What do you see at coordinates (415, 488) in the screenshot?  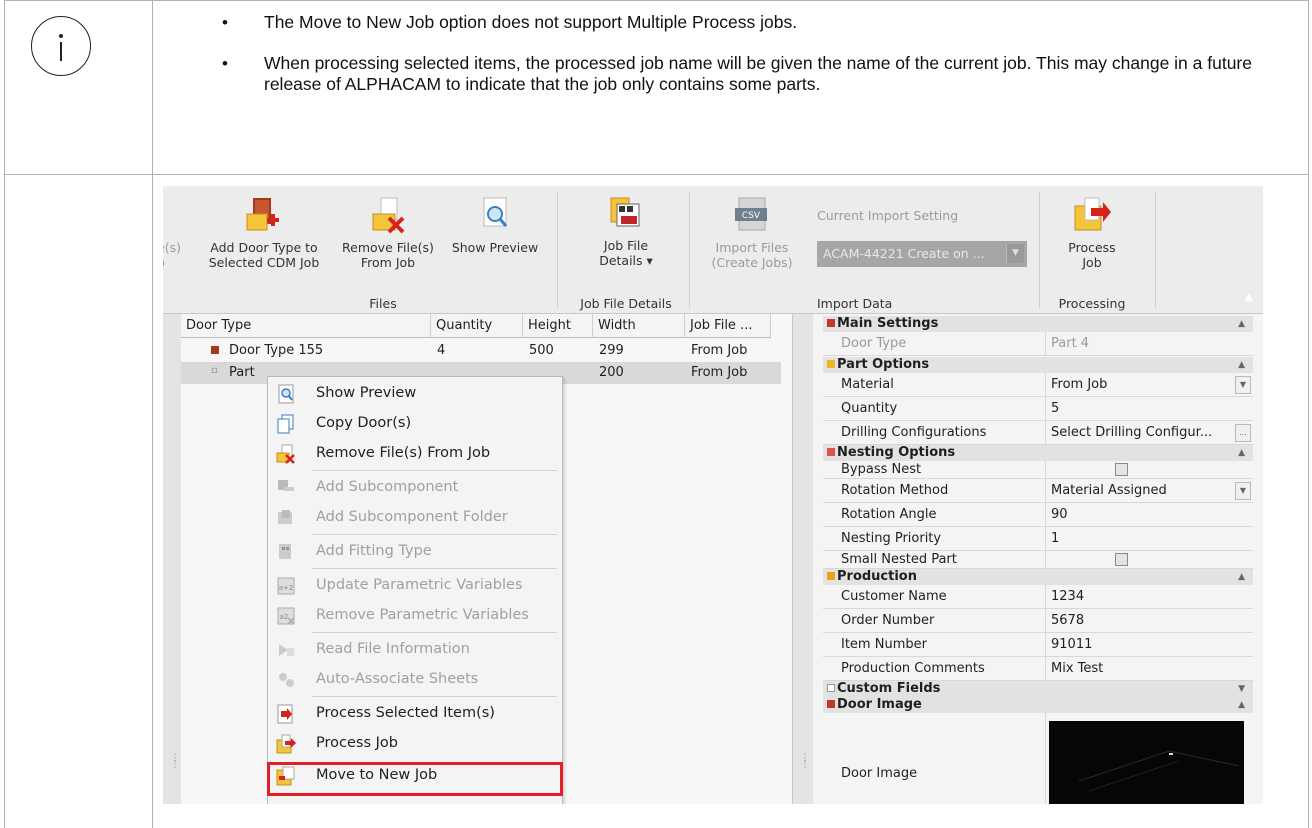 I see `menu-item-add-subcomponent: Add Subcomponent` at bounding box center [415, 488].